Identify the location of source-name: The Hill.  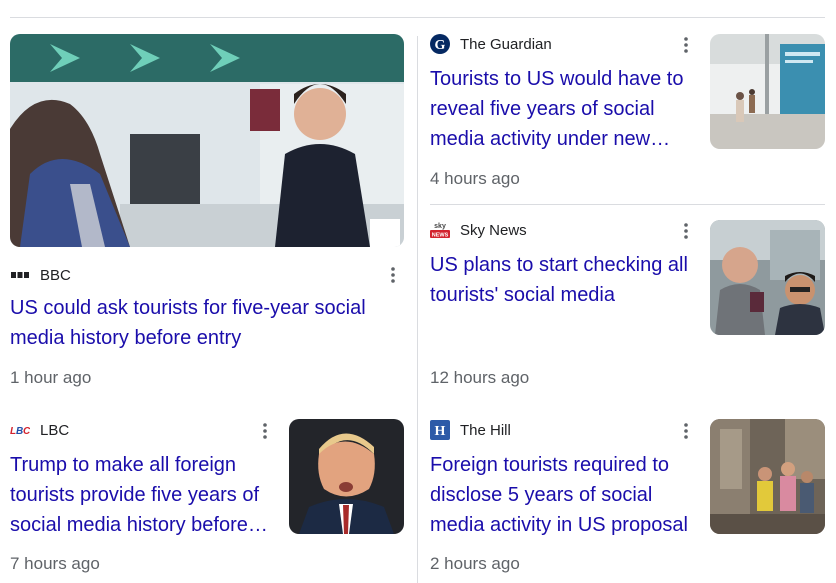
(485, 430).